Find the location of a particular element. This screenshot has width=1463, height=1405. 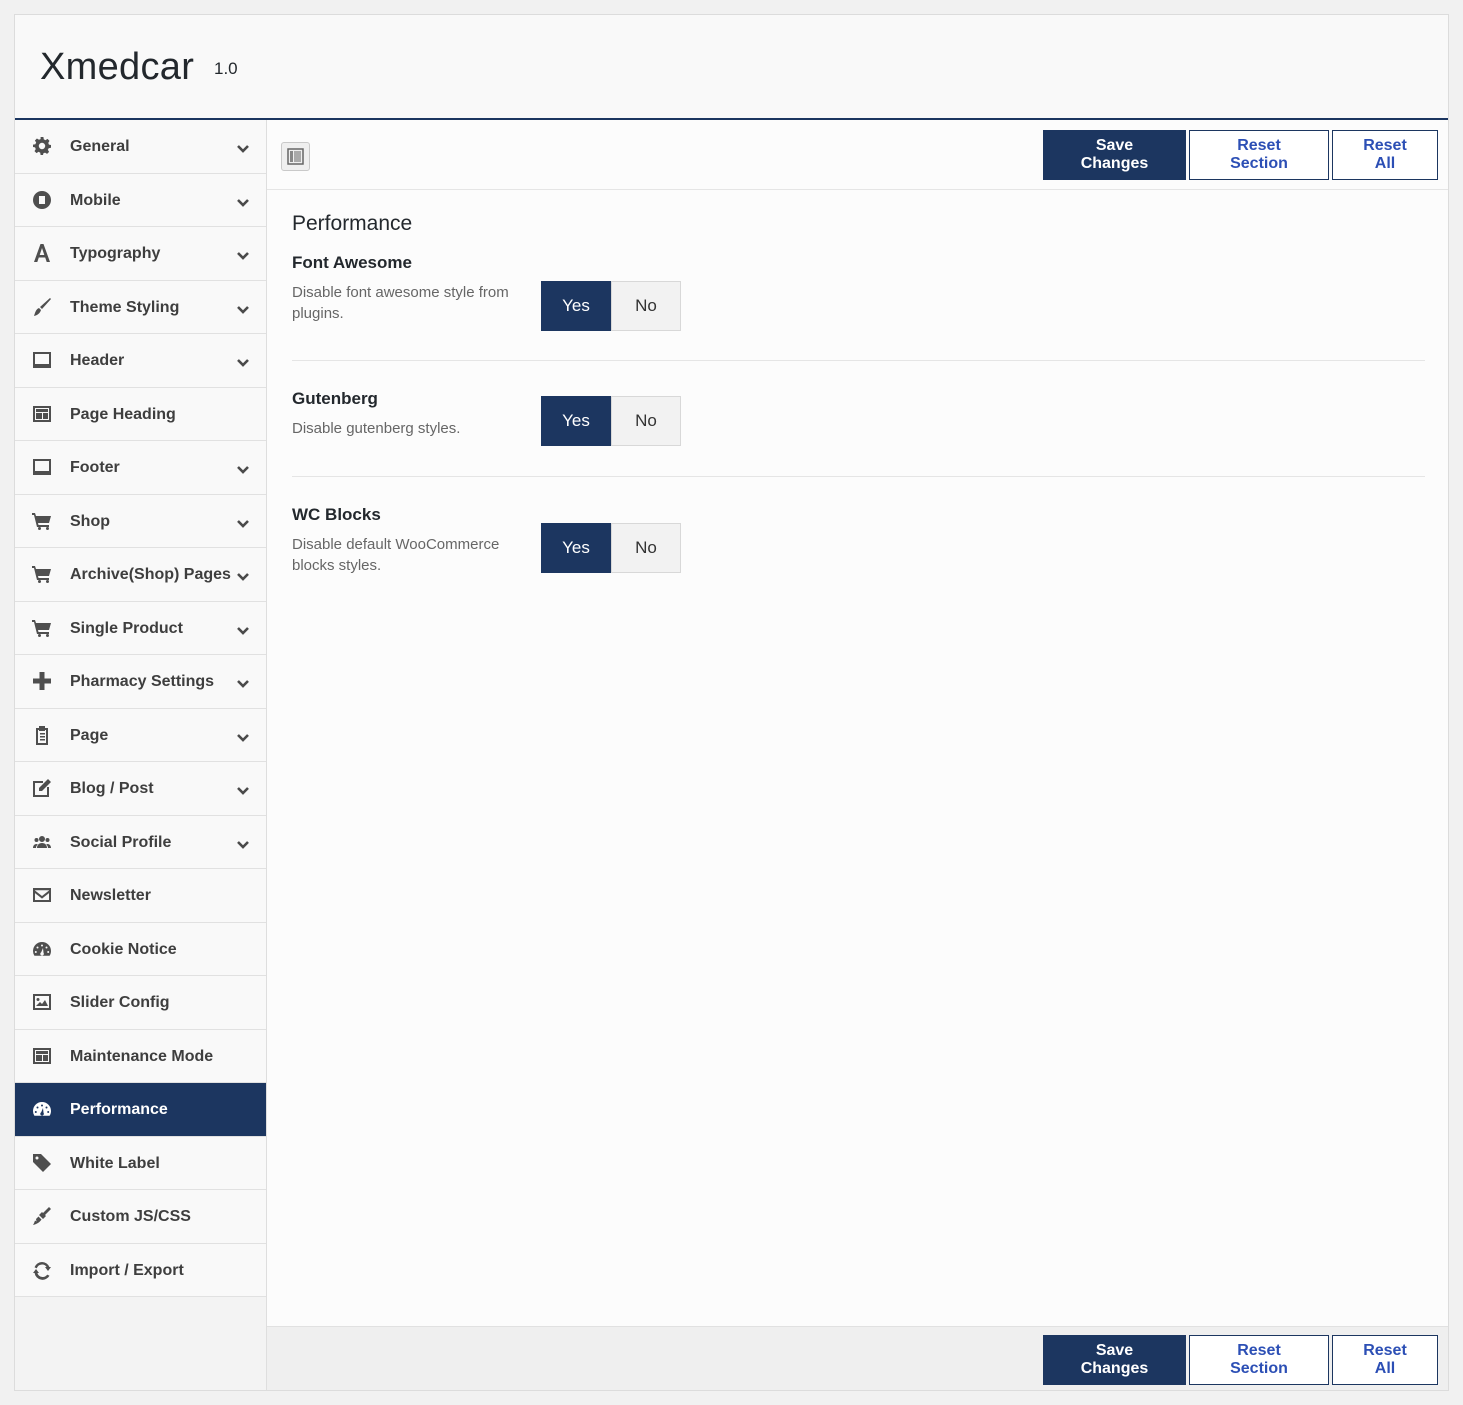

expand-toggle-button is located at coordinates (295, 156).